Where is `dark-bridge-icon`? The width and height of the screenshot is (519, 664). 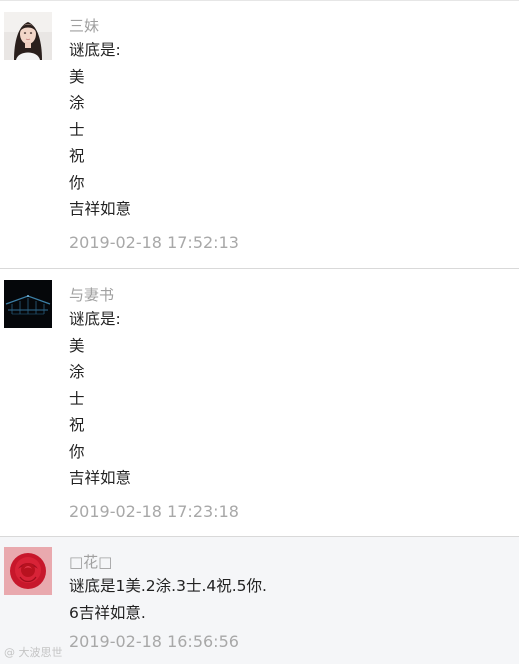 dark-bridge-icon is located at coordinates (28, 304).